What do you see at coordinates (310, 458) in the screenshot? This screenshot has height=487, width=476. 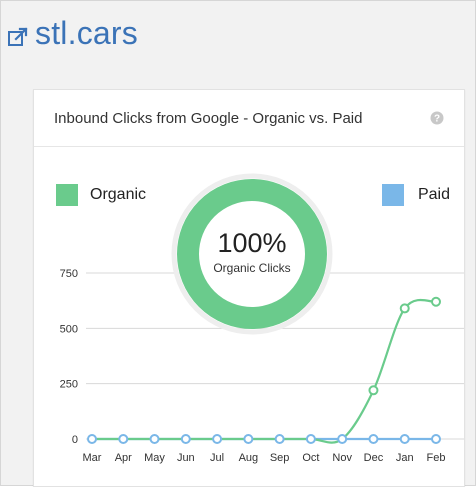 I see `x-tick-label: Oct` at bounding box center [310, 458].